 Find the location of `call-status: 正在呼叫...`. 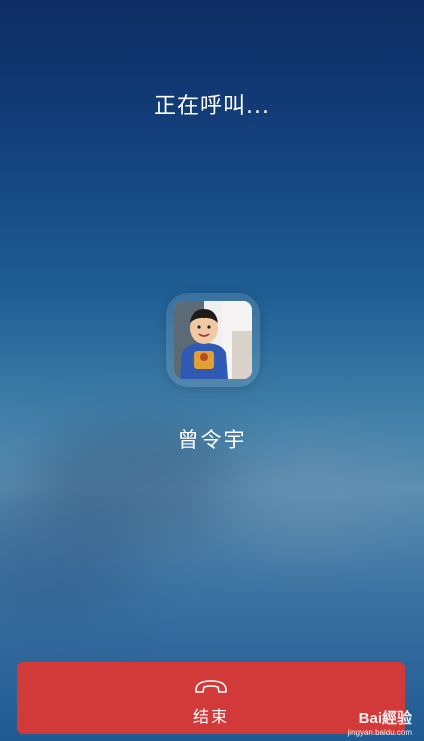

call-status: 正在呼叫... is located at coordinates (212, 106).